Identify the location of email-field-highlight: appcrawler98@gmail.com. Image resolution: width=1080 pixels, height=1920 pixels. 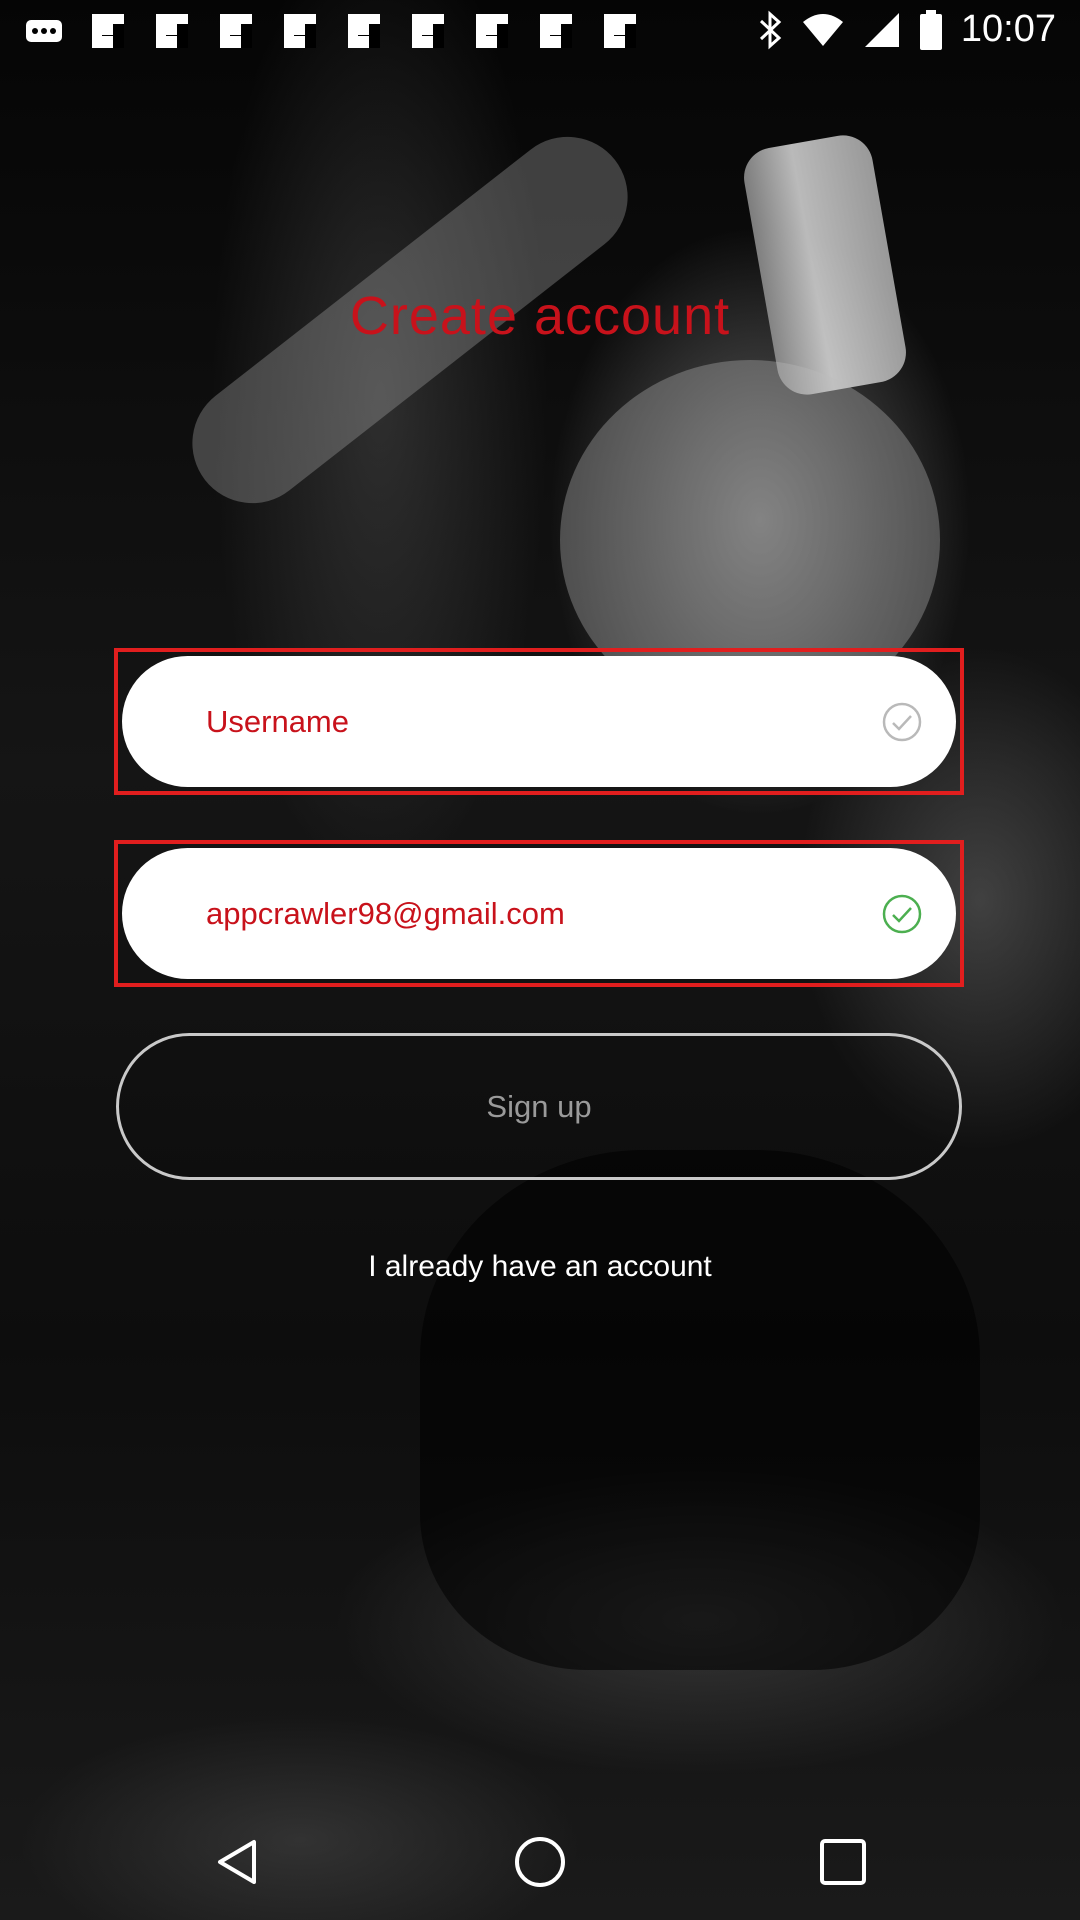
(539, 913).